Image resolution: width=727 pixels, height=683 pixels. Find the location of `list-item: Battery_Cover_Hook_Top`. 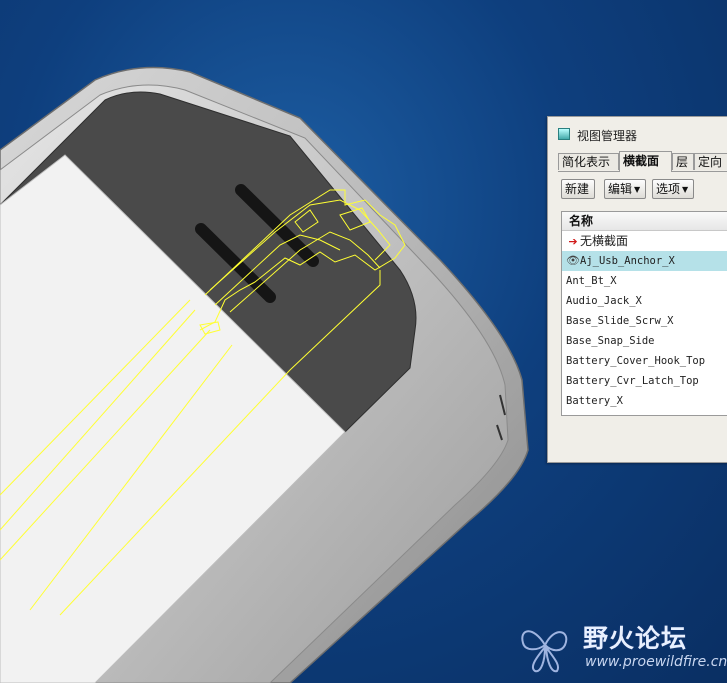

list-item: Battery_Cover_Hook_Top is located at coordinates (644, 361).